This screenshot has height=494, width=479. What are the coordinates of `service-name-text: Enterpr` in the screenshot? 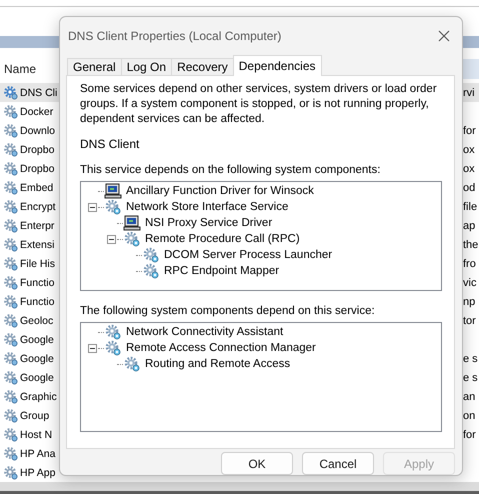 It's located at (37, 226).